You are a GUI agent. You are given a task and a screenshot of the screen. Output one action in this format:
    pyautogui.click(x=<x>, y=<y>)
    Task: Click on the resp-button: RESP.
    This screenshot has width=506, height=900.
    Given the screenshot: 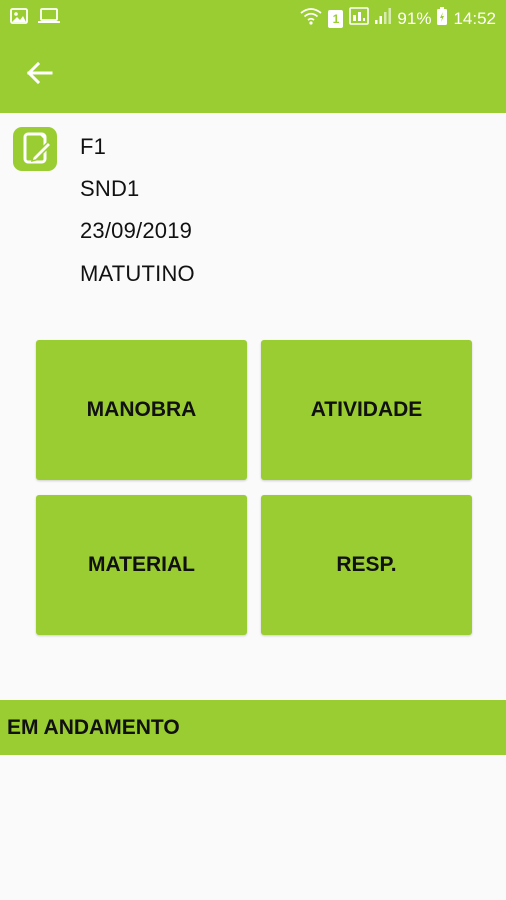 What is the action you would take?
    pyautogui.click(x=366, y=565)
    